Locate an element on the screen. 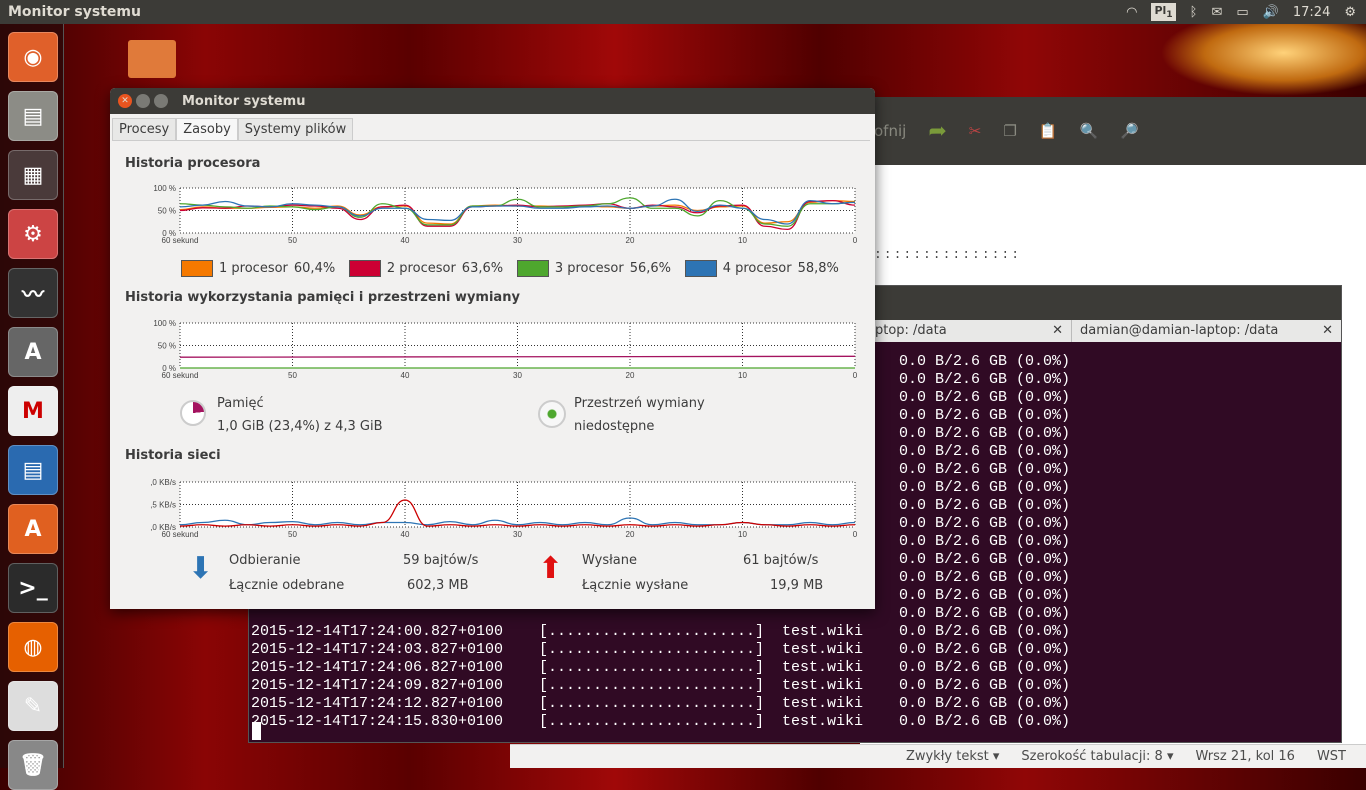 The width and height of the screenshot is (1366, 790). swap-value: niedostępne is located at coordinates (614, 426).